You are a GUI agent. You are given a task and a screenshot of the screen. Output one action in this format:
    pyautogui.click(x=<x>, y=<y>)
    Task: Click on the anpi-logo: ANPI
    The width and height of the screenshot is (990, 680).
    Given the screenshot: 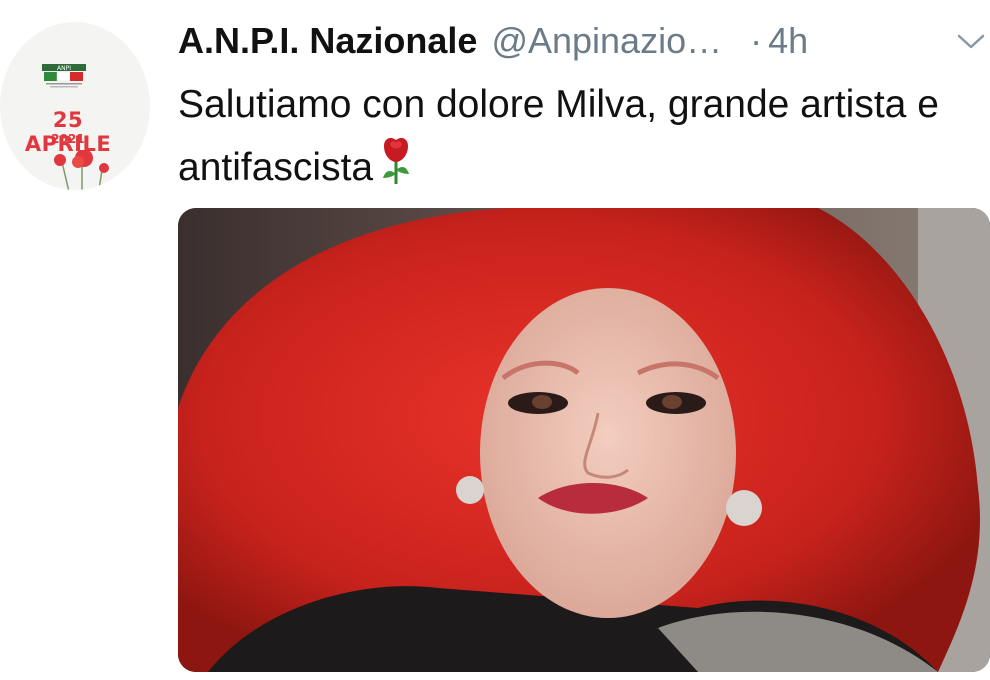 What is the action you would take?
    pyautogui.click(x=64, y=76)
    